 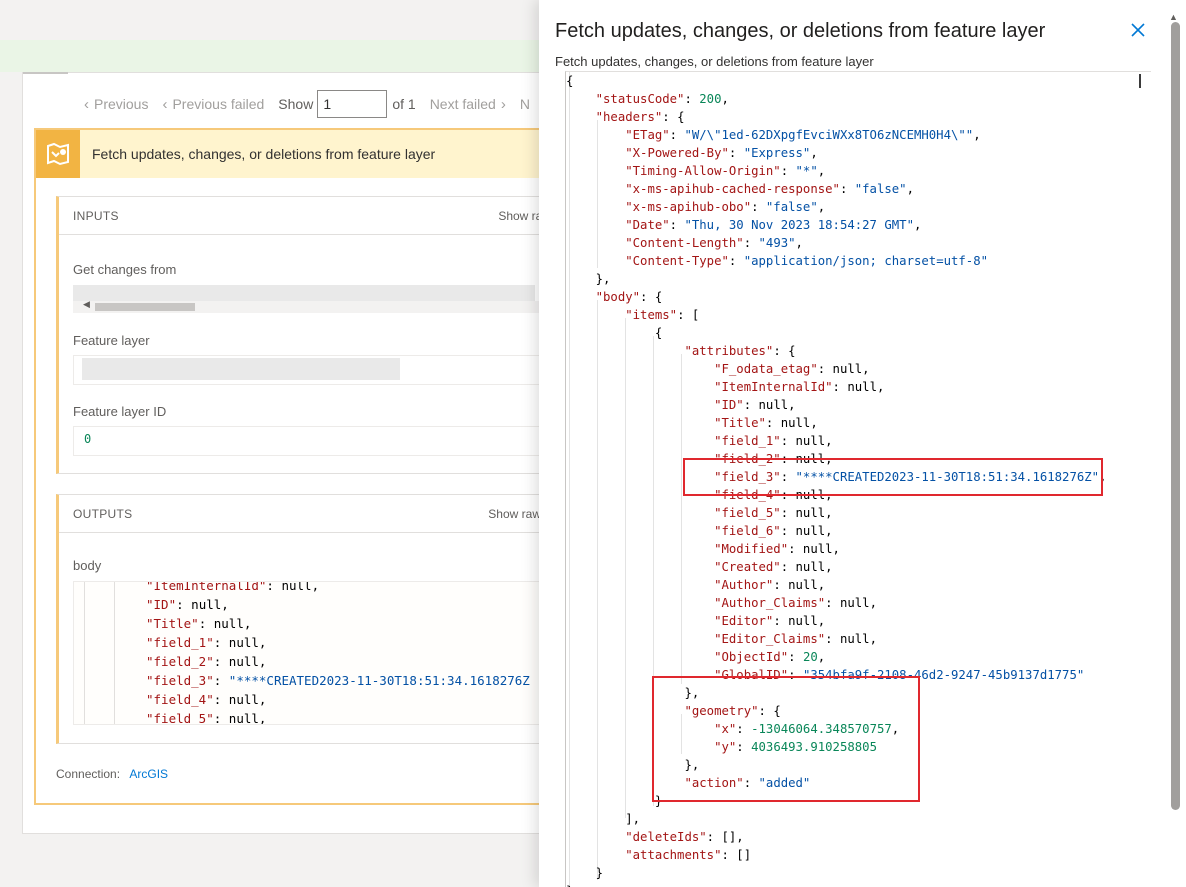 I want to click on body-label: body, so click(x=87, y=565).